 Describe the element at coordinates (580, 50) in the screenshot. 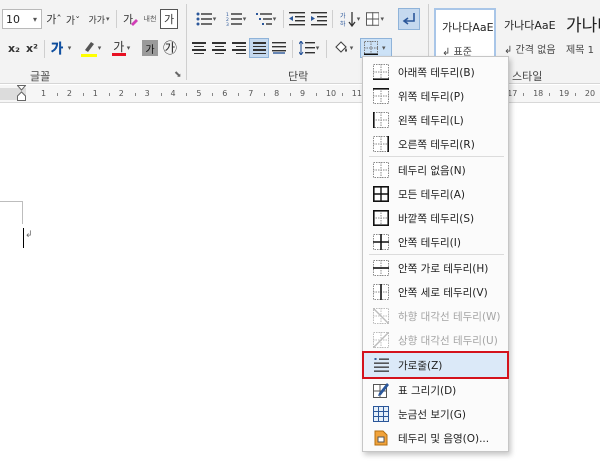

I see `style-name: 제목 1` at that location.